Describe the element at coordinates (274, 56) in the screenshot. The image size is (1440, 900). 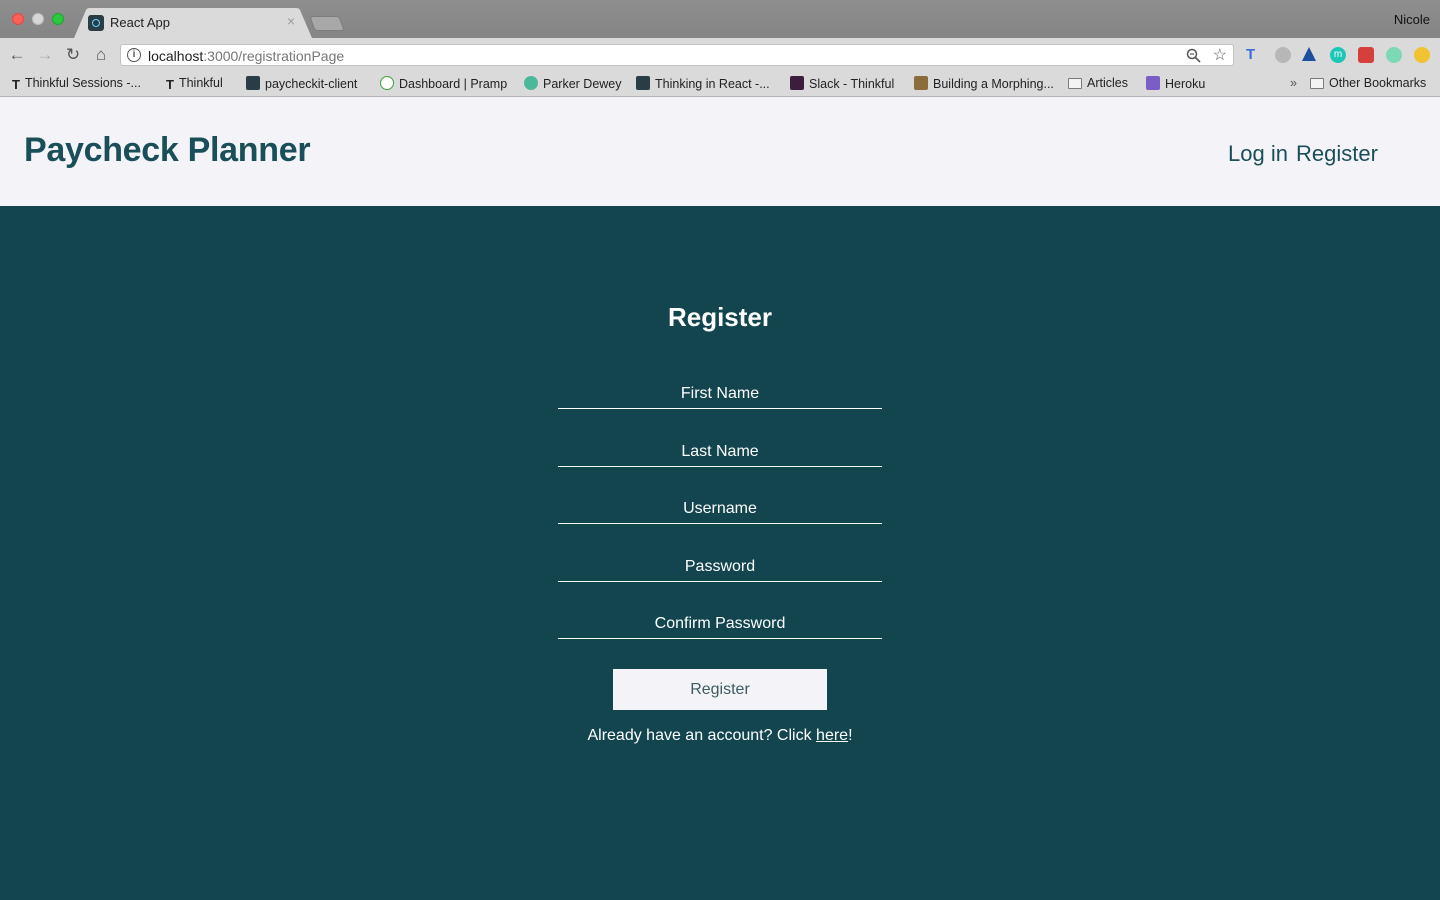
I see `url-path: :3000/registrationPage` at that location.